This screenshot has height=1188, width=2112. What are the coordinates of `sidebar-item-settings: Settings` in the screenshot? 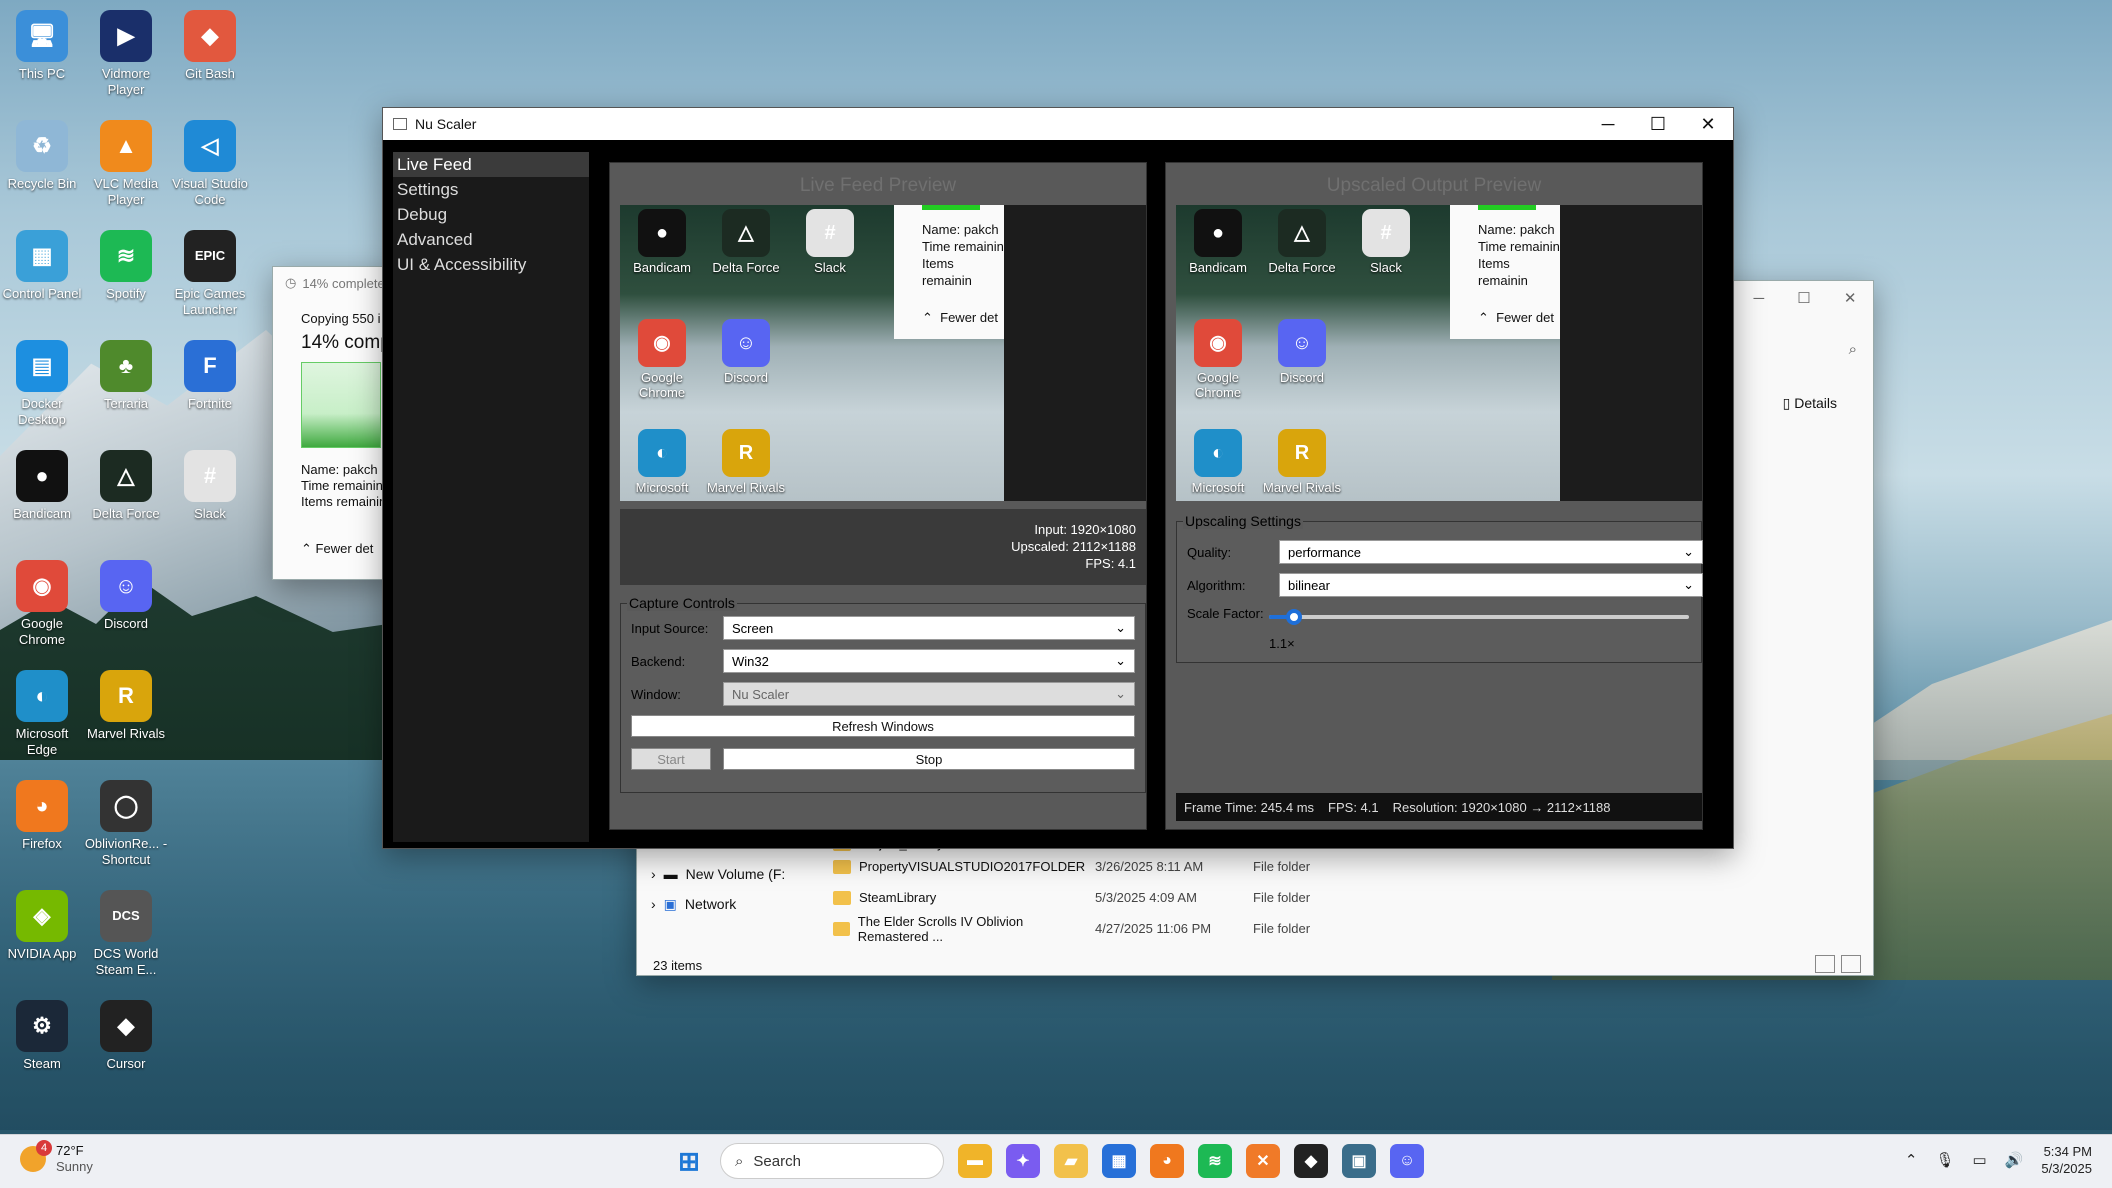 It's located at (491, 189).